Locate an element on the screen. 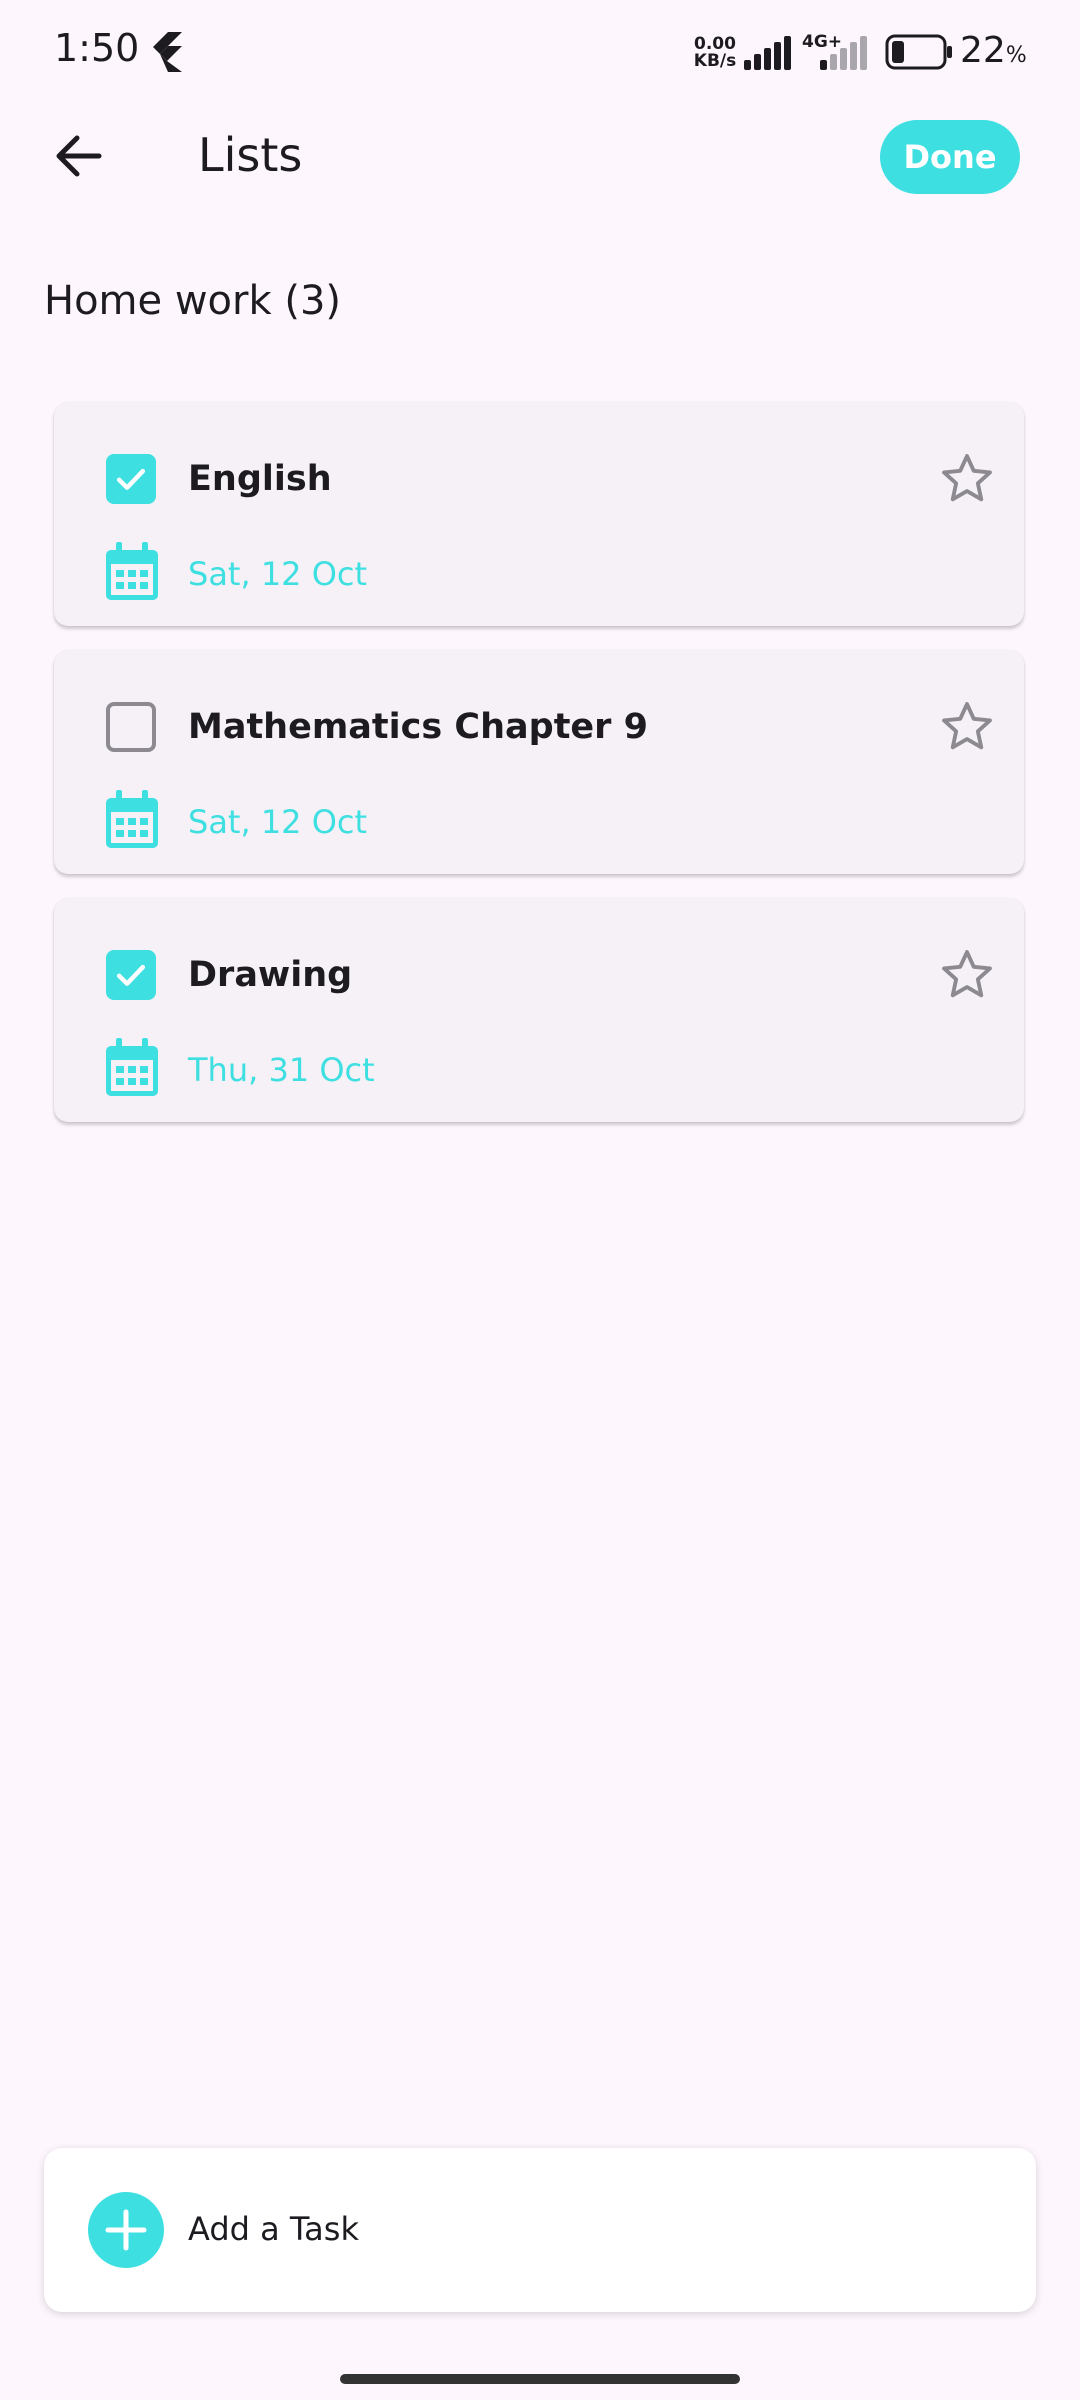 This screenshot has width=1080, height=2400. status-bar: 1:50 0.00 KB/s 4G+ 22% is located at coordinates (540, 53).